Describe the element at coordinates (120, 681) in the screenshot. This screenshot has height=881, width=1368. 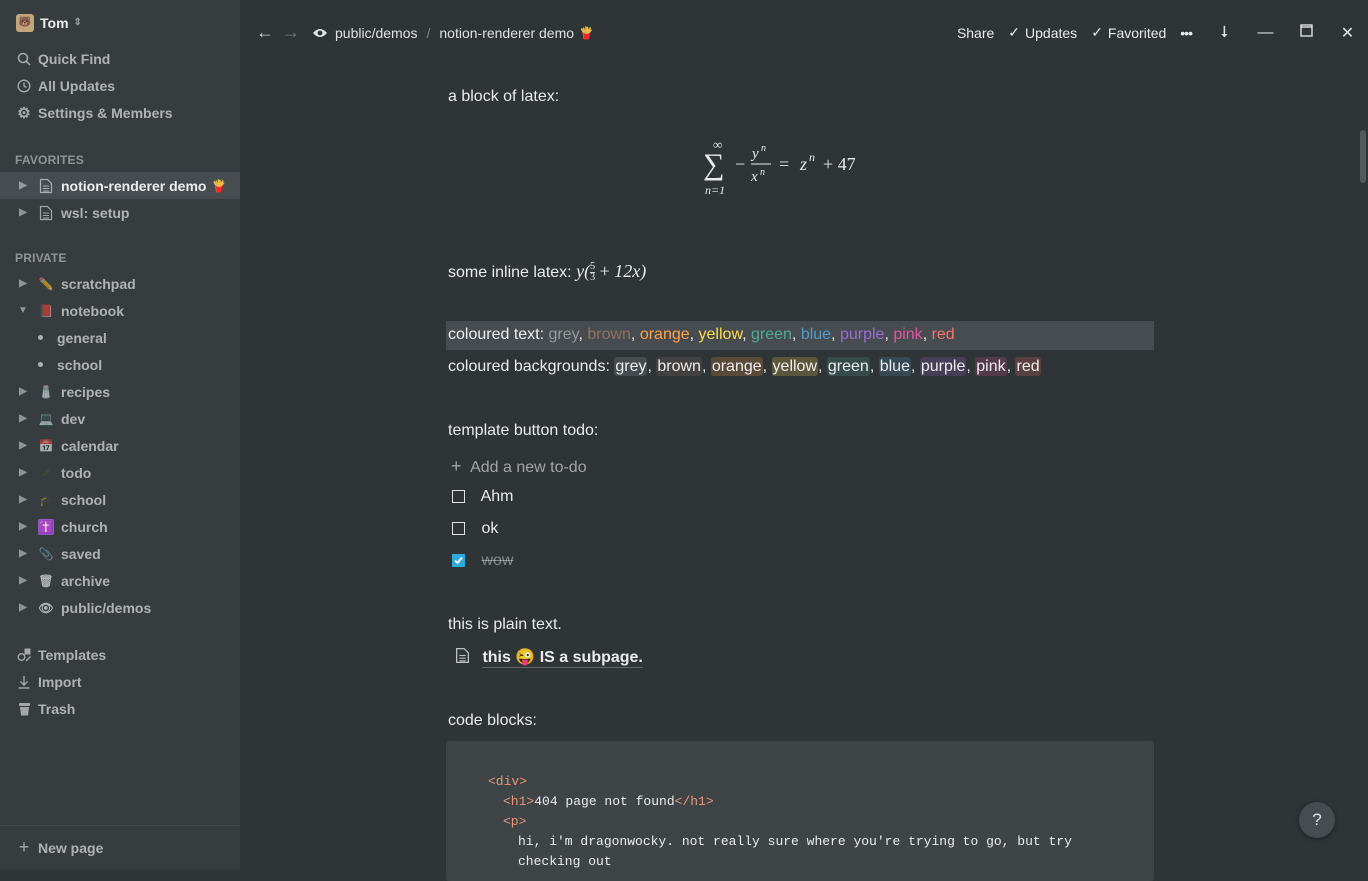
I see `import: Import` at that location.